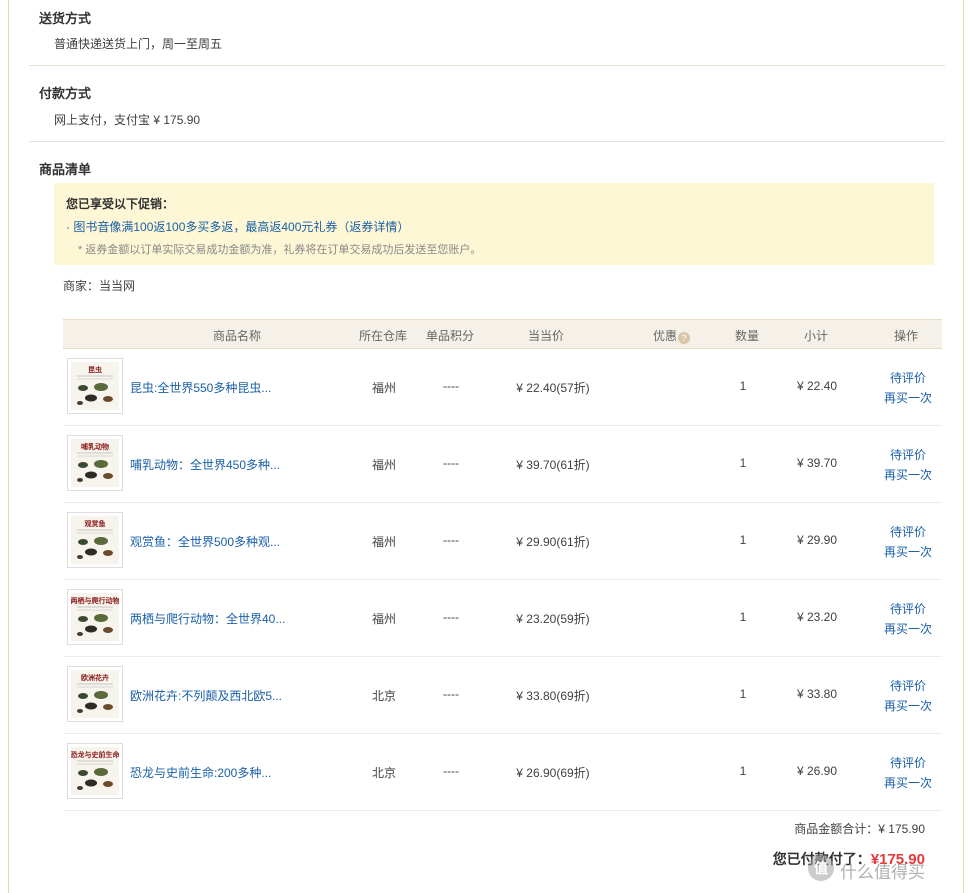  What do you see at coordinates (280, 250) in the screenshot?
I see `promo-note: * 返券金额以订单实际交易成功金额为准，礼券将在订单交易成功后发送至您账户。` at bounding box center [280, 250].